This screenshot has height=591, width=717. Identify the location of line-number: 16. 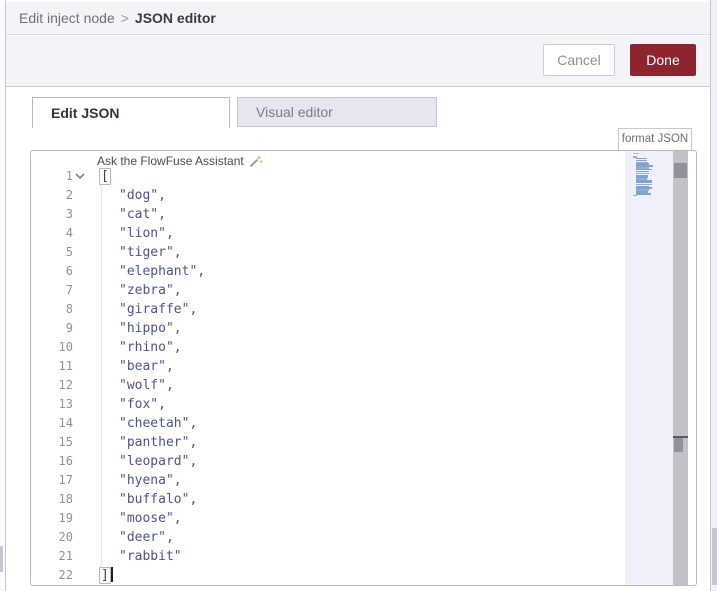
(65, 461).